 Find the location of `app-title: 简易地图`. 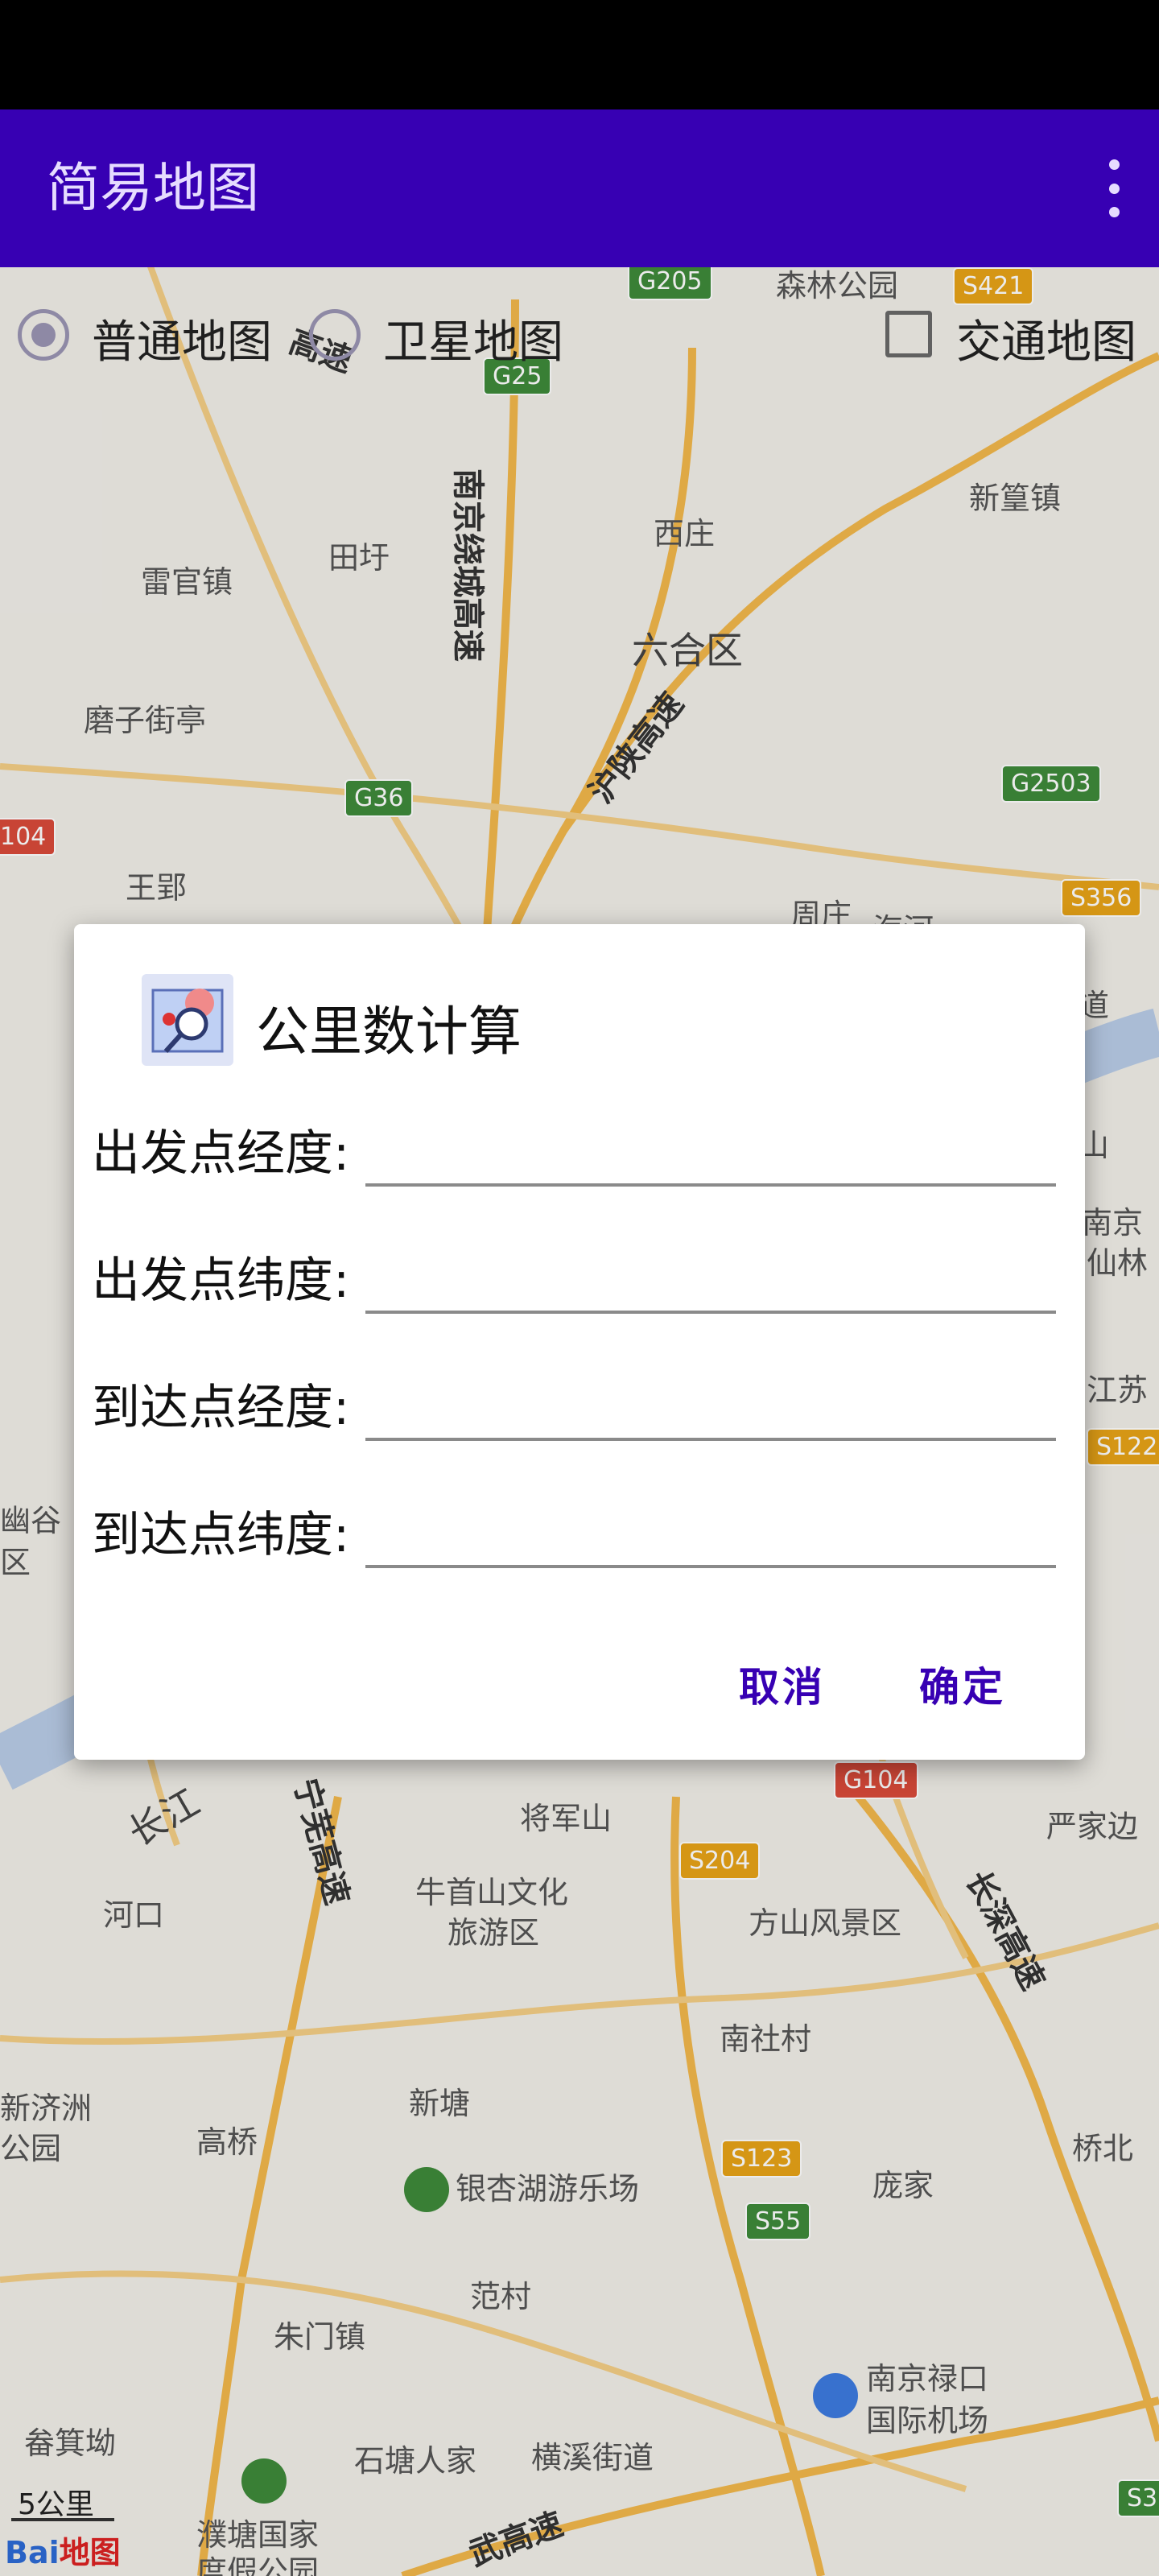

app-title: 简易地图 is located at coordinates (153, 188).